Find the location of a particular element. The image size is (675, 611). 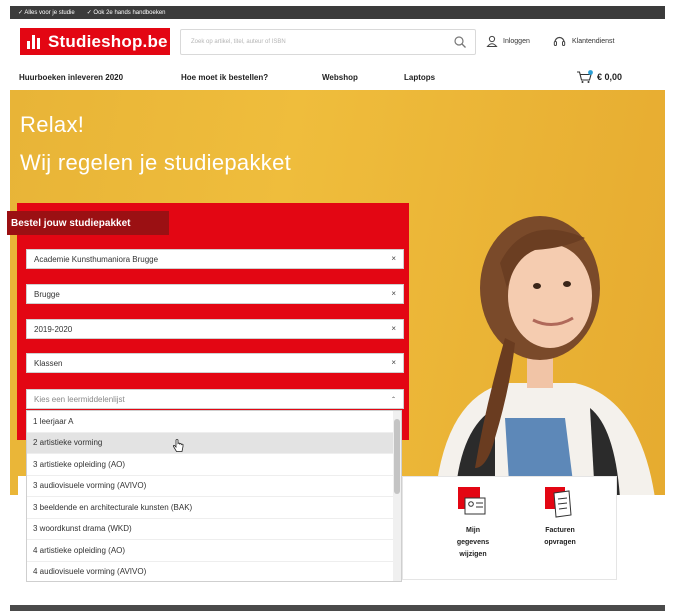

studieshop-logo: Studieshop.be is located at coordinates (95, 41).